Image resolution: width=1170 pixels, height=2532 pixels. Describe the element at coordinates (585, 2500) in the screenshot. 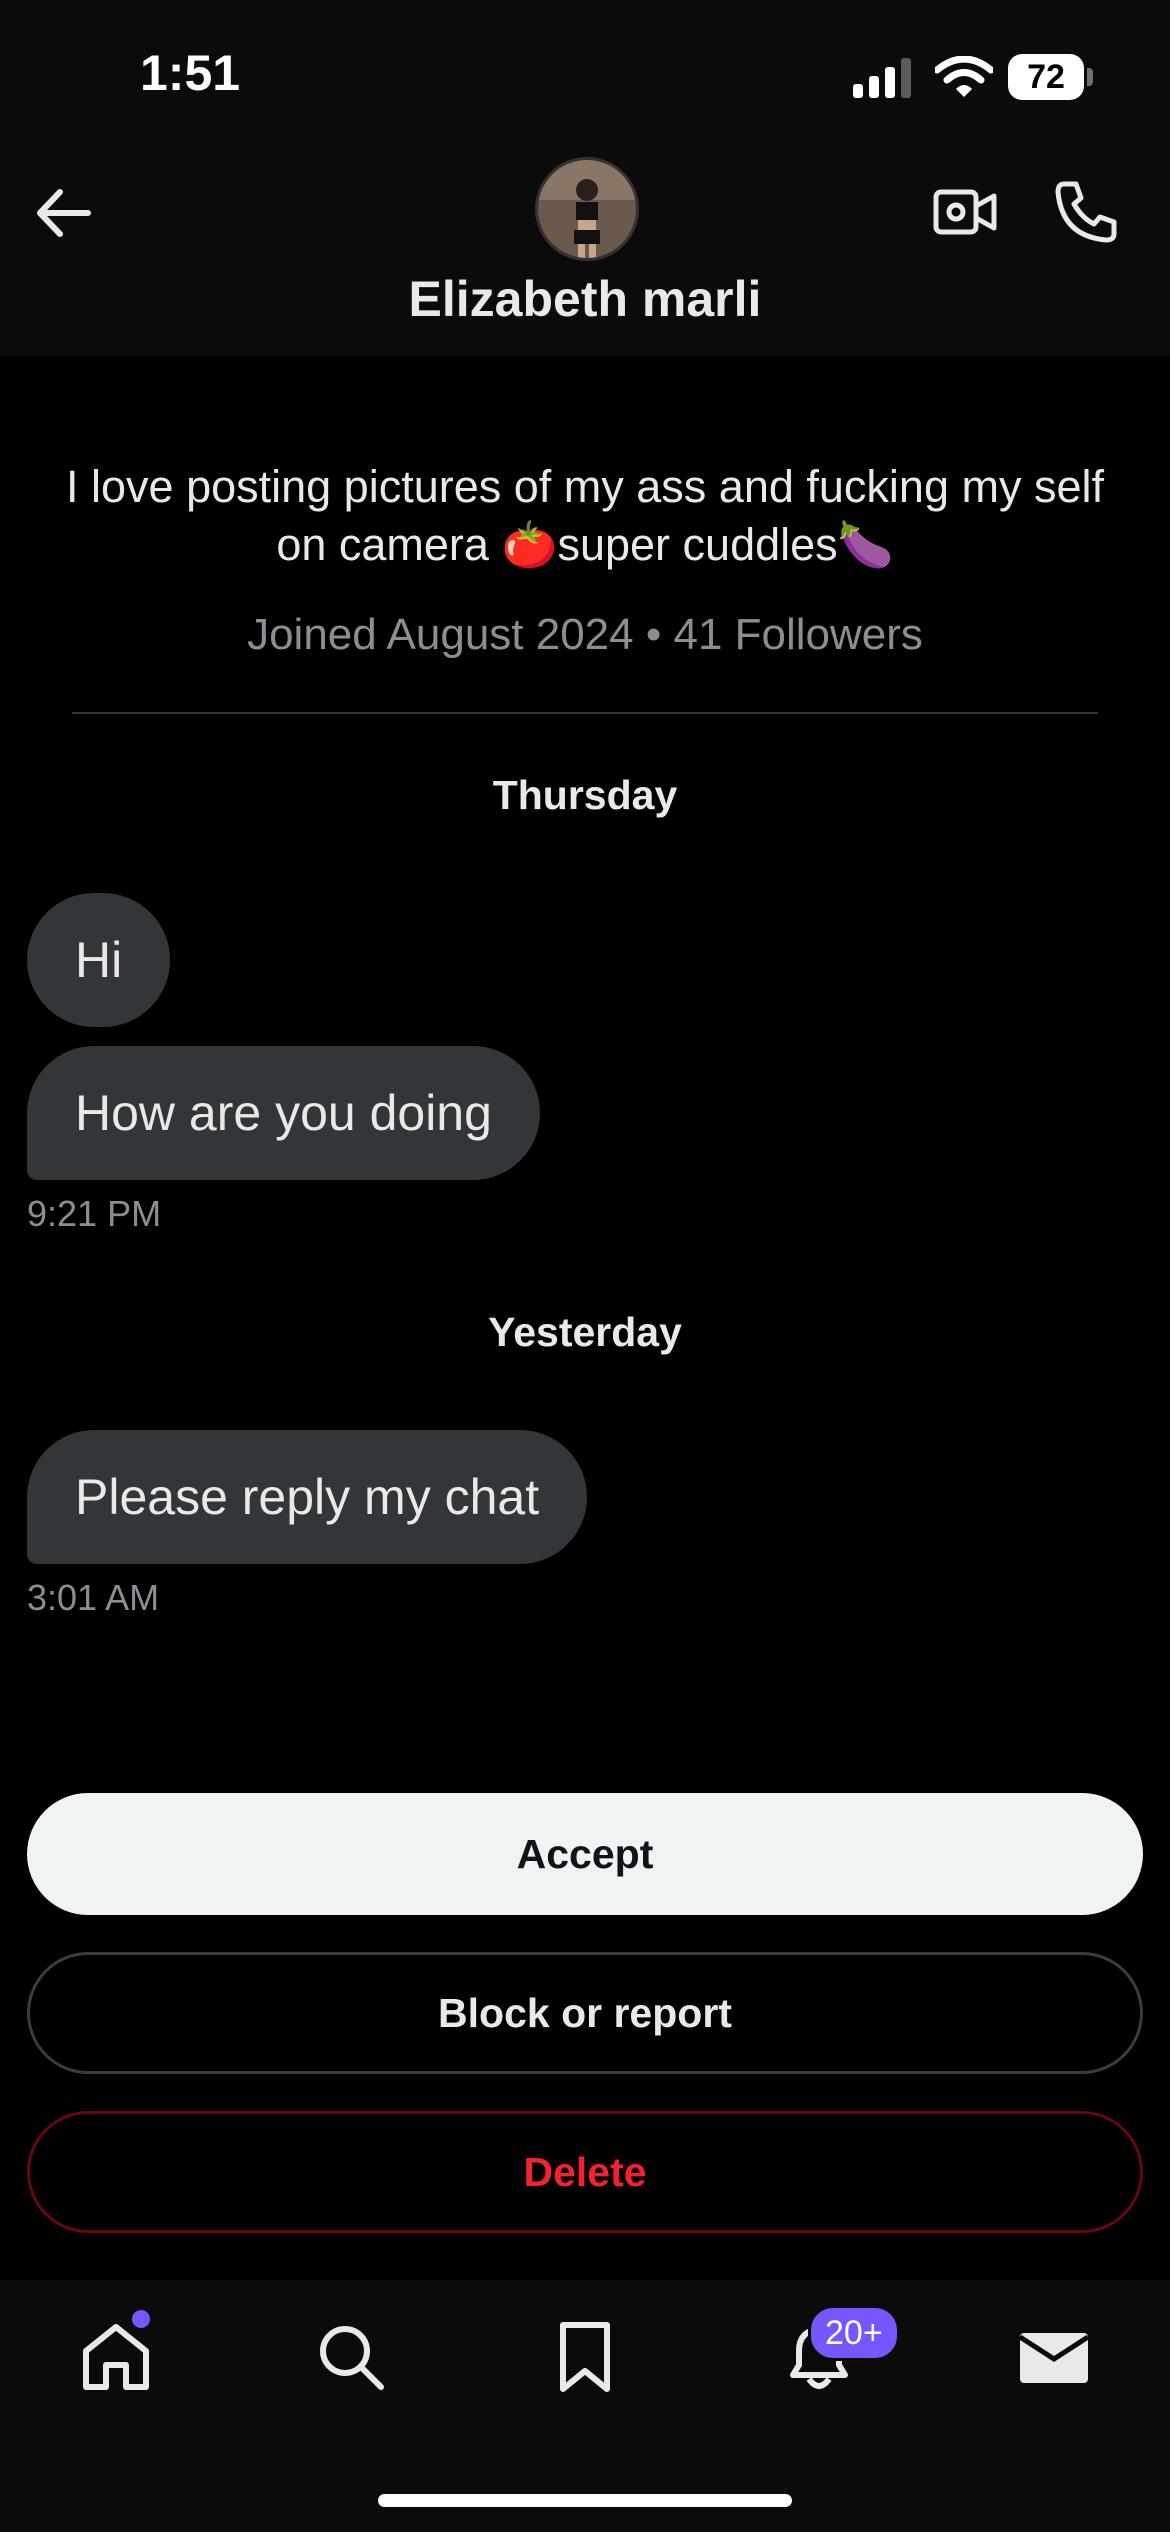

I see `home-indicator` at that location.